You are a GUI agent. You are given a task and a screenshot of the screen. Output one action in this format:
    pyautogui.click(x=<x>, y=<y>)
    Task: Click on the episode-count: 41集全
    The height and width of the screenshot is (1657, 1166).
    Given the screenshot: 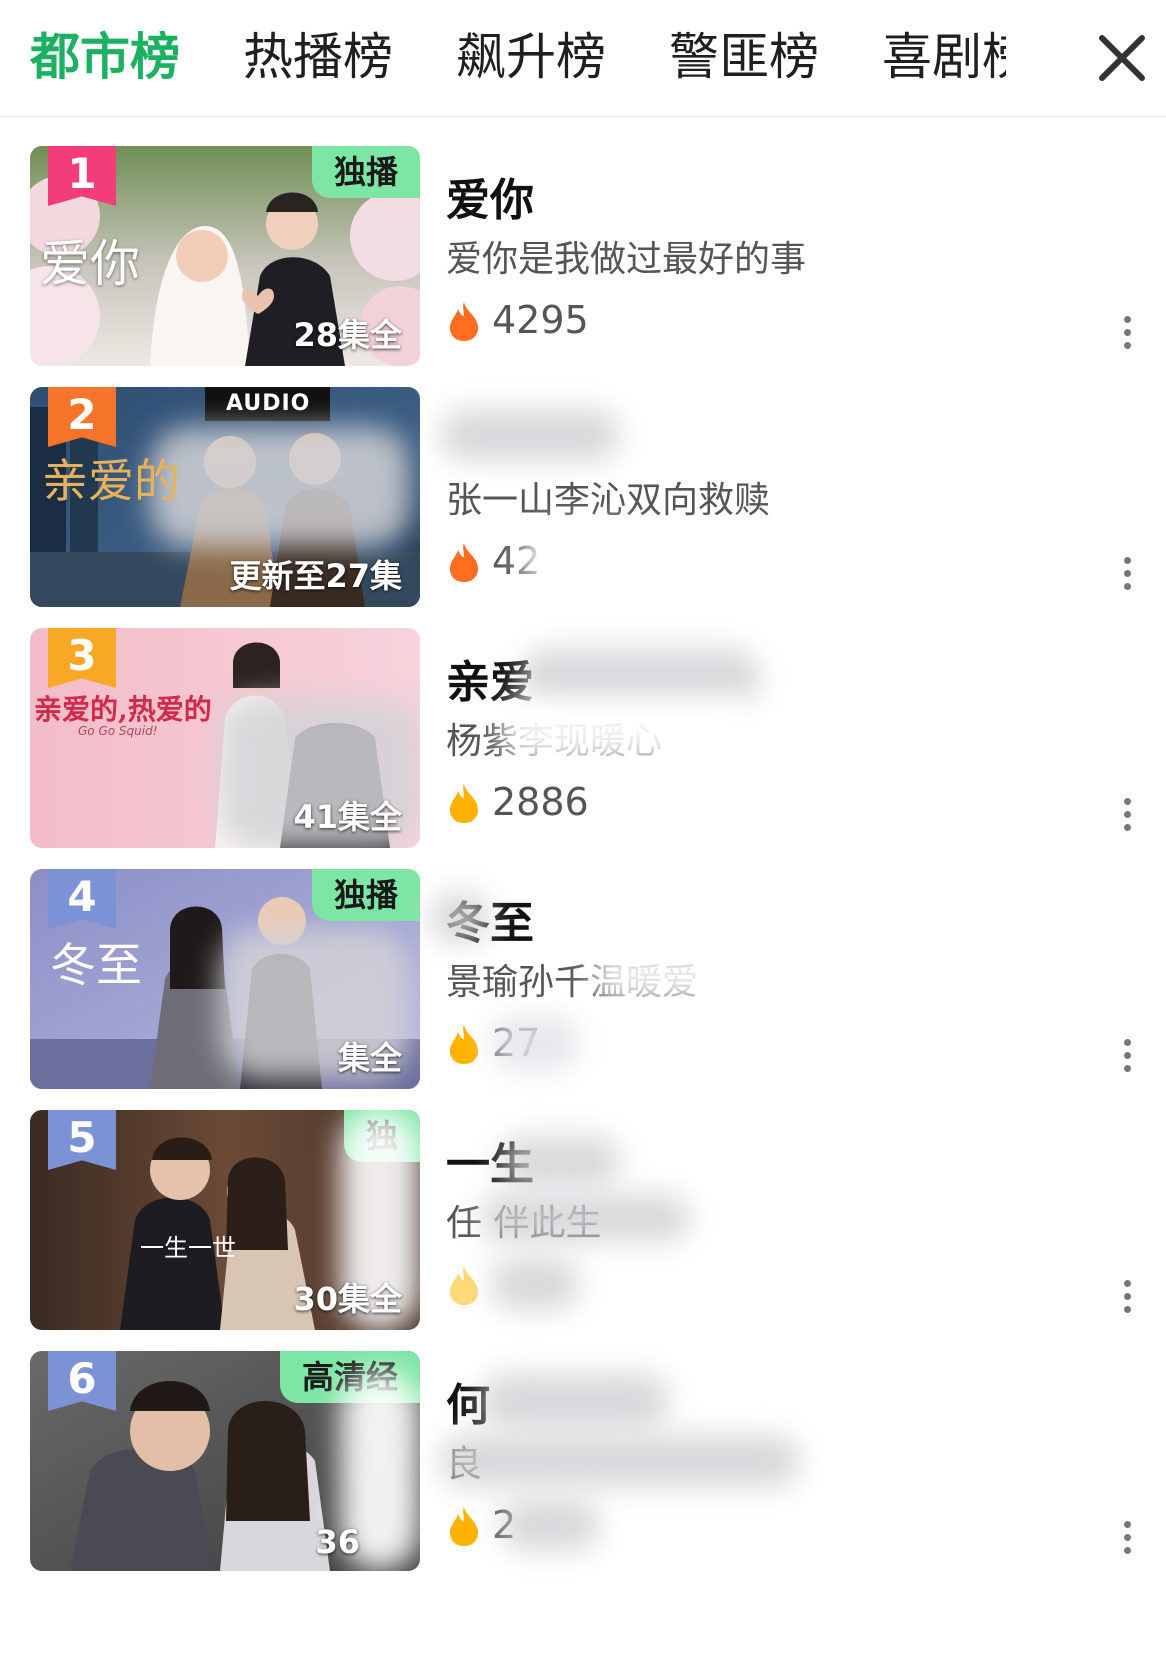 What is the action you would take?
    pyautogui.click(x=347, y=817)
    